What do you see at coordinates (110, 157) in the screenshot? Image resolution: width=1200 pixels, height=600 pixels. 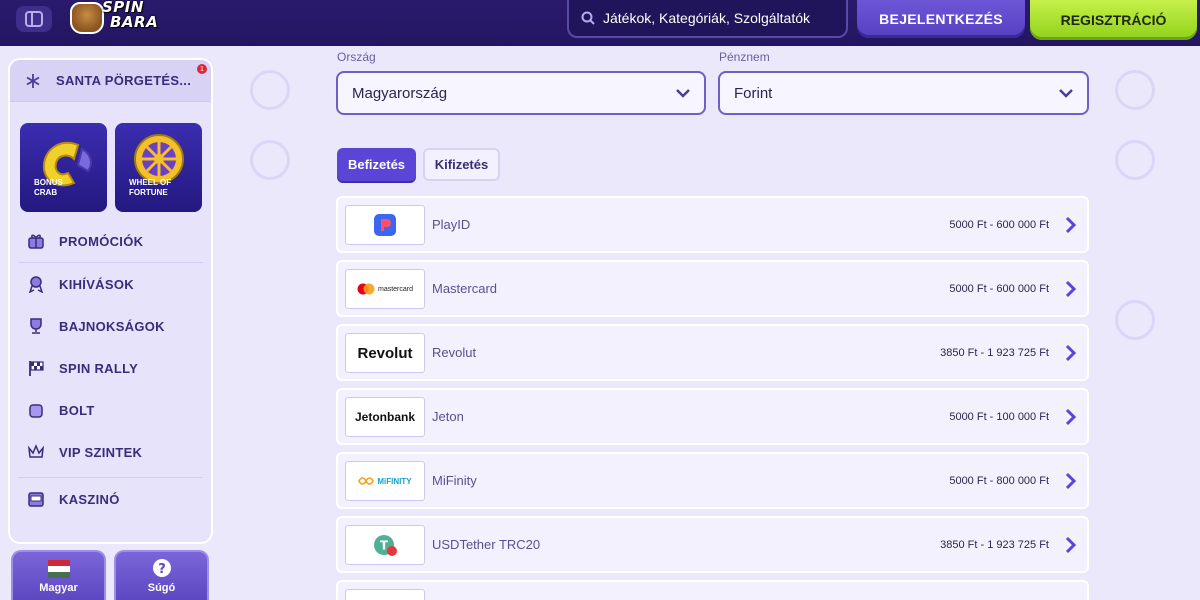 I see `featured-tiles: BONUS CRAB WHEEL OF FORTUNE` at bounding box center [110, 157].